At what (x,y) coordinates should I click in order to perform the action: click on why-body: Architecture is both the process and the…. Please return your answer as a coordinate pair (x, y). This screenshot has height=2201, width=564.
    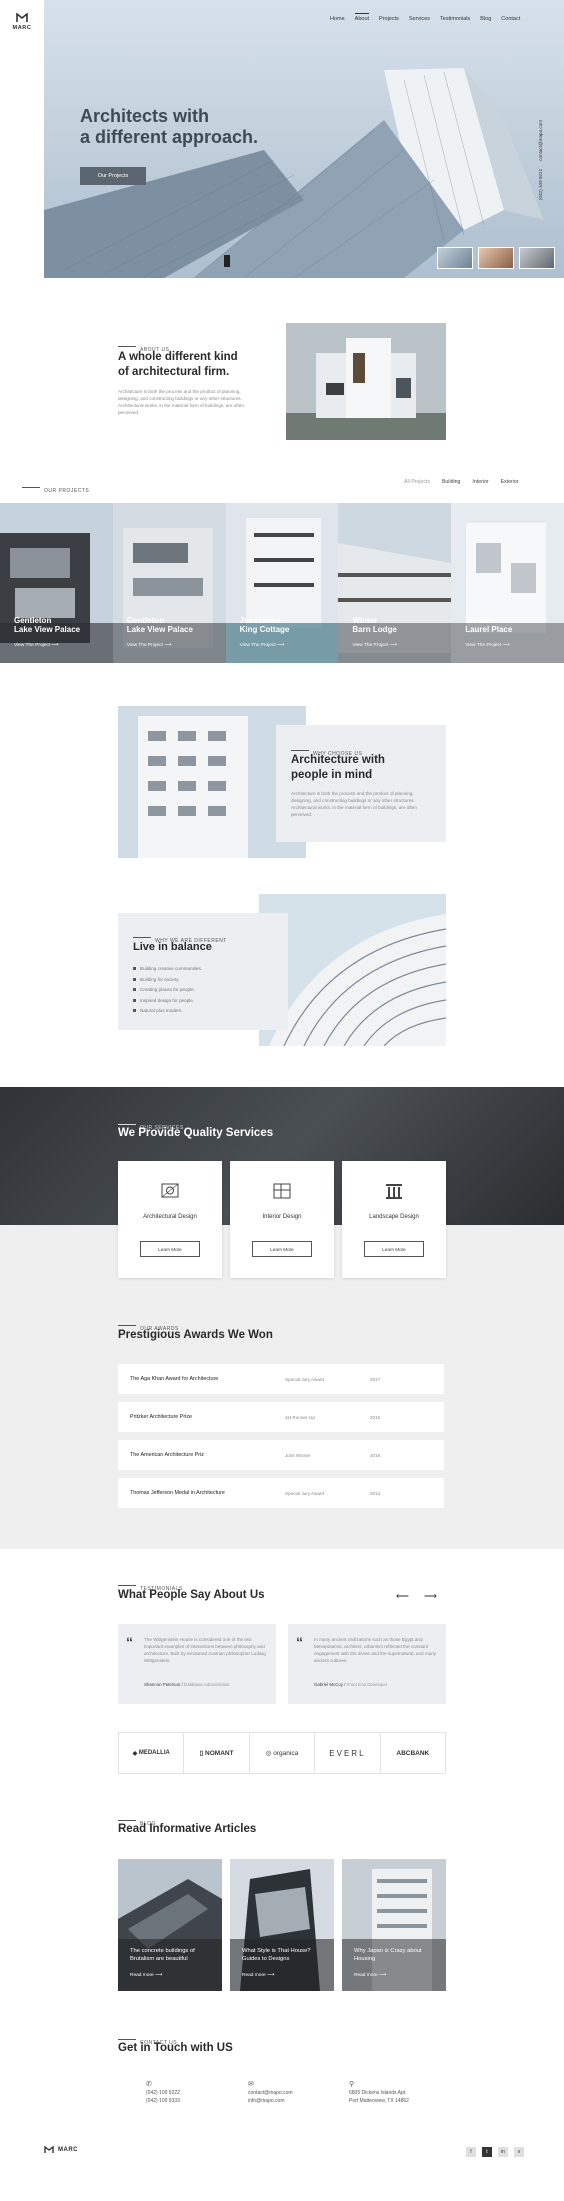
    Looking at the image, I should click on (354, 804).